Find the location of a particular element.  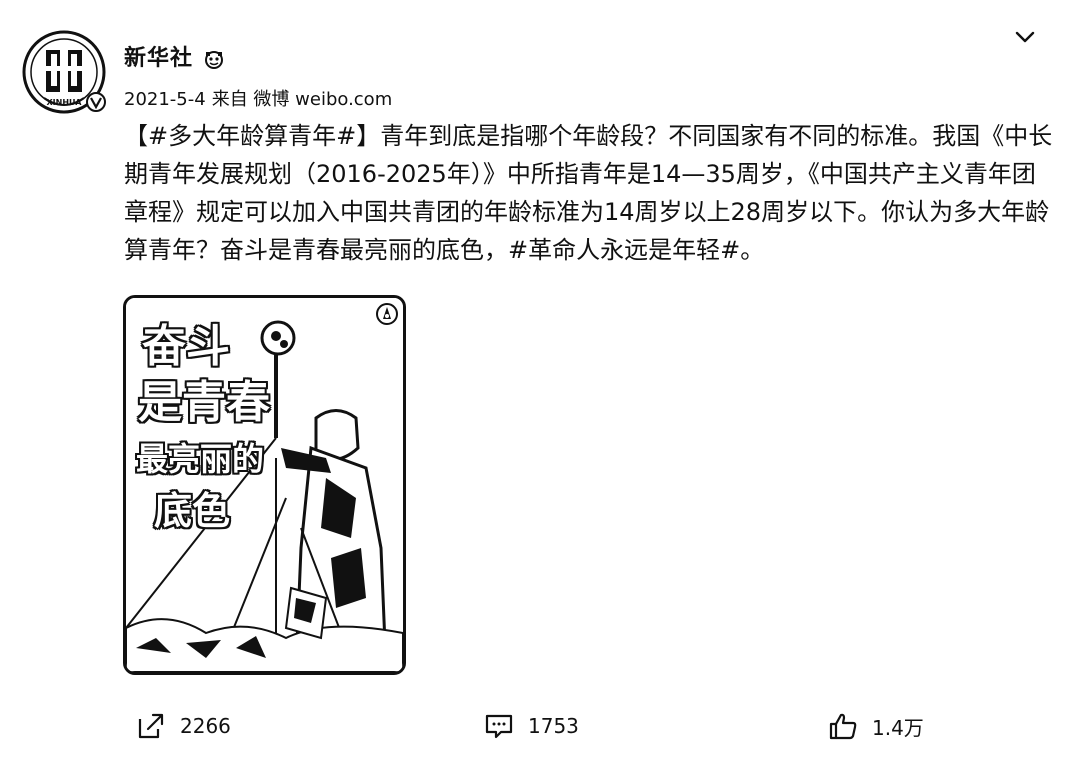

repost-button: 2266 is located at coordinates (183, 726).